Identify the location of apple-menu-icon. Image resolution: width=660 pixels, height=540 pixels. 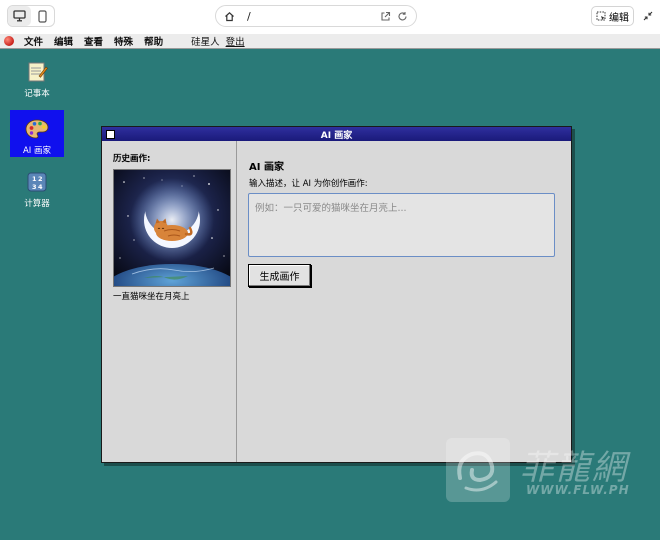
(9, 41).